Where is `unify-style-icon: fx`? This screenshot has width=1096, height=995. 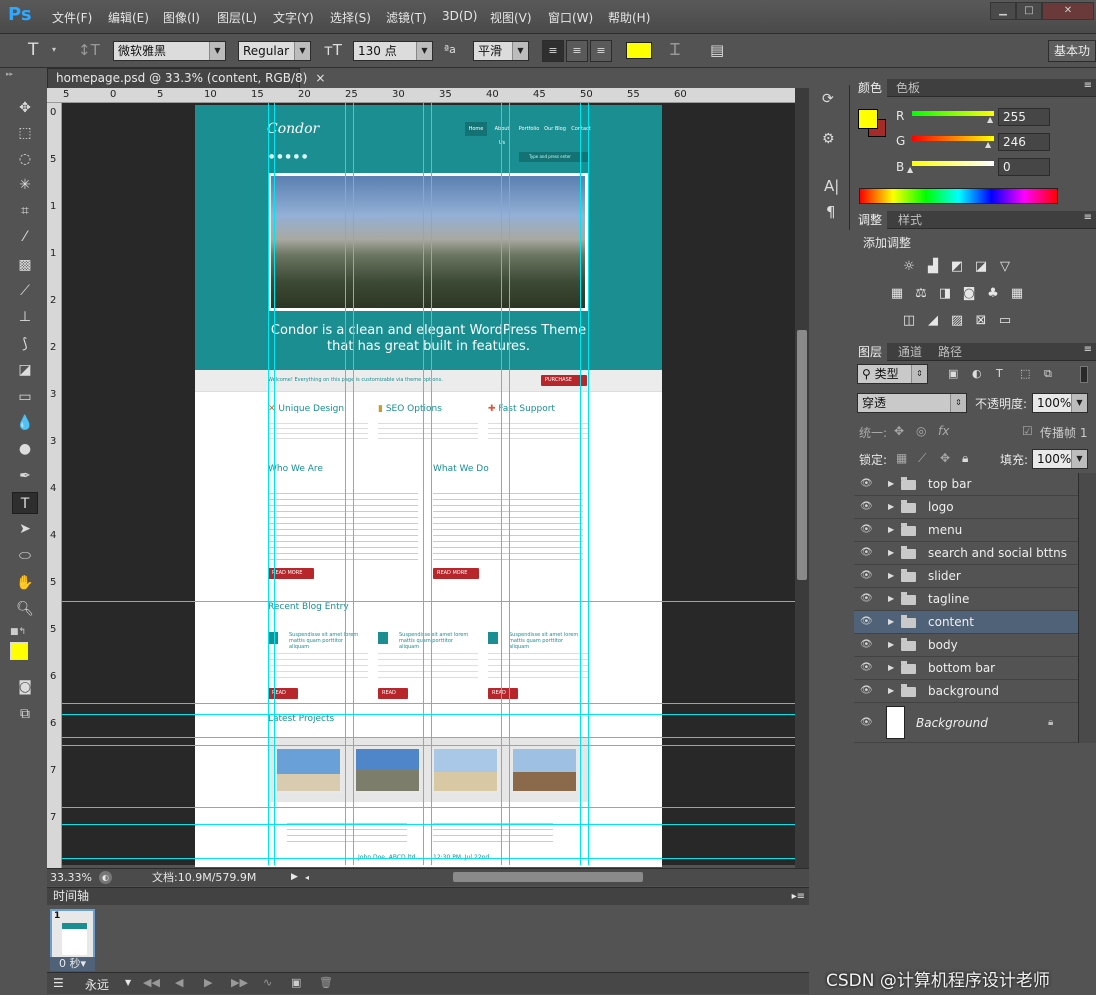
unify-style-icon: fx is located at coordinates (943, 431).